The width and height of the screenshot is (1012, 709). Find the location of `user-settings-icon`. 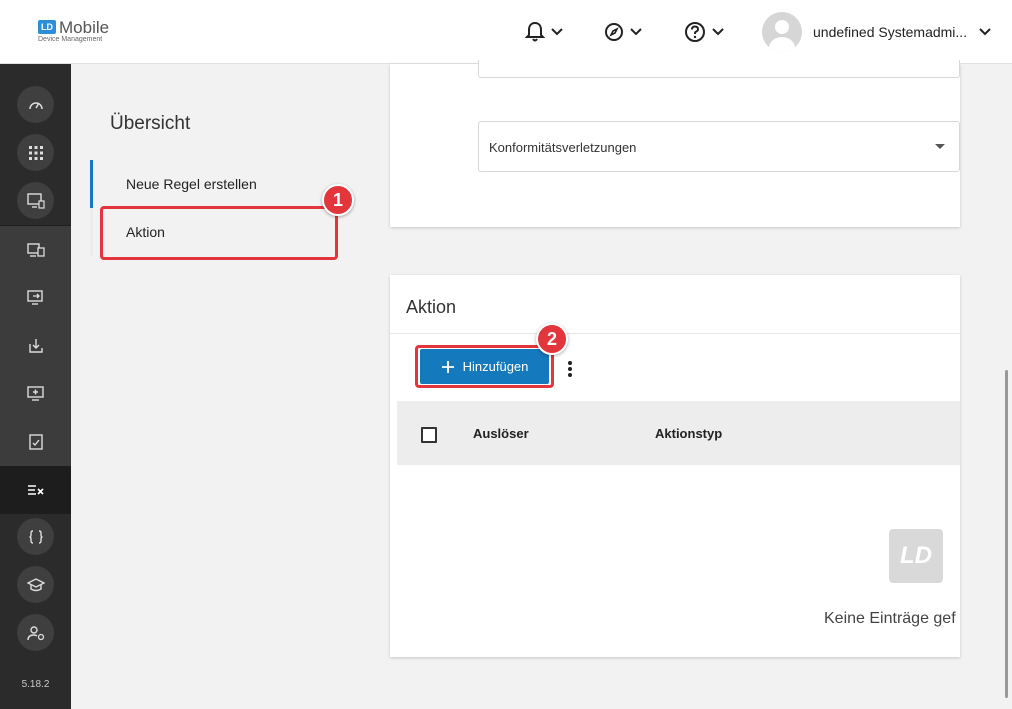

user-settings-icon is located at coordinates (35, 632).